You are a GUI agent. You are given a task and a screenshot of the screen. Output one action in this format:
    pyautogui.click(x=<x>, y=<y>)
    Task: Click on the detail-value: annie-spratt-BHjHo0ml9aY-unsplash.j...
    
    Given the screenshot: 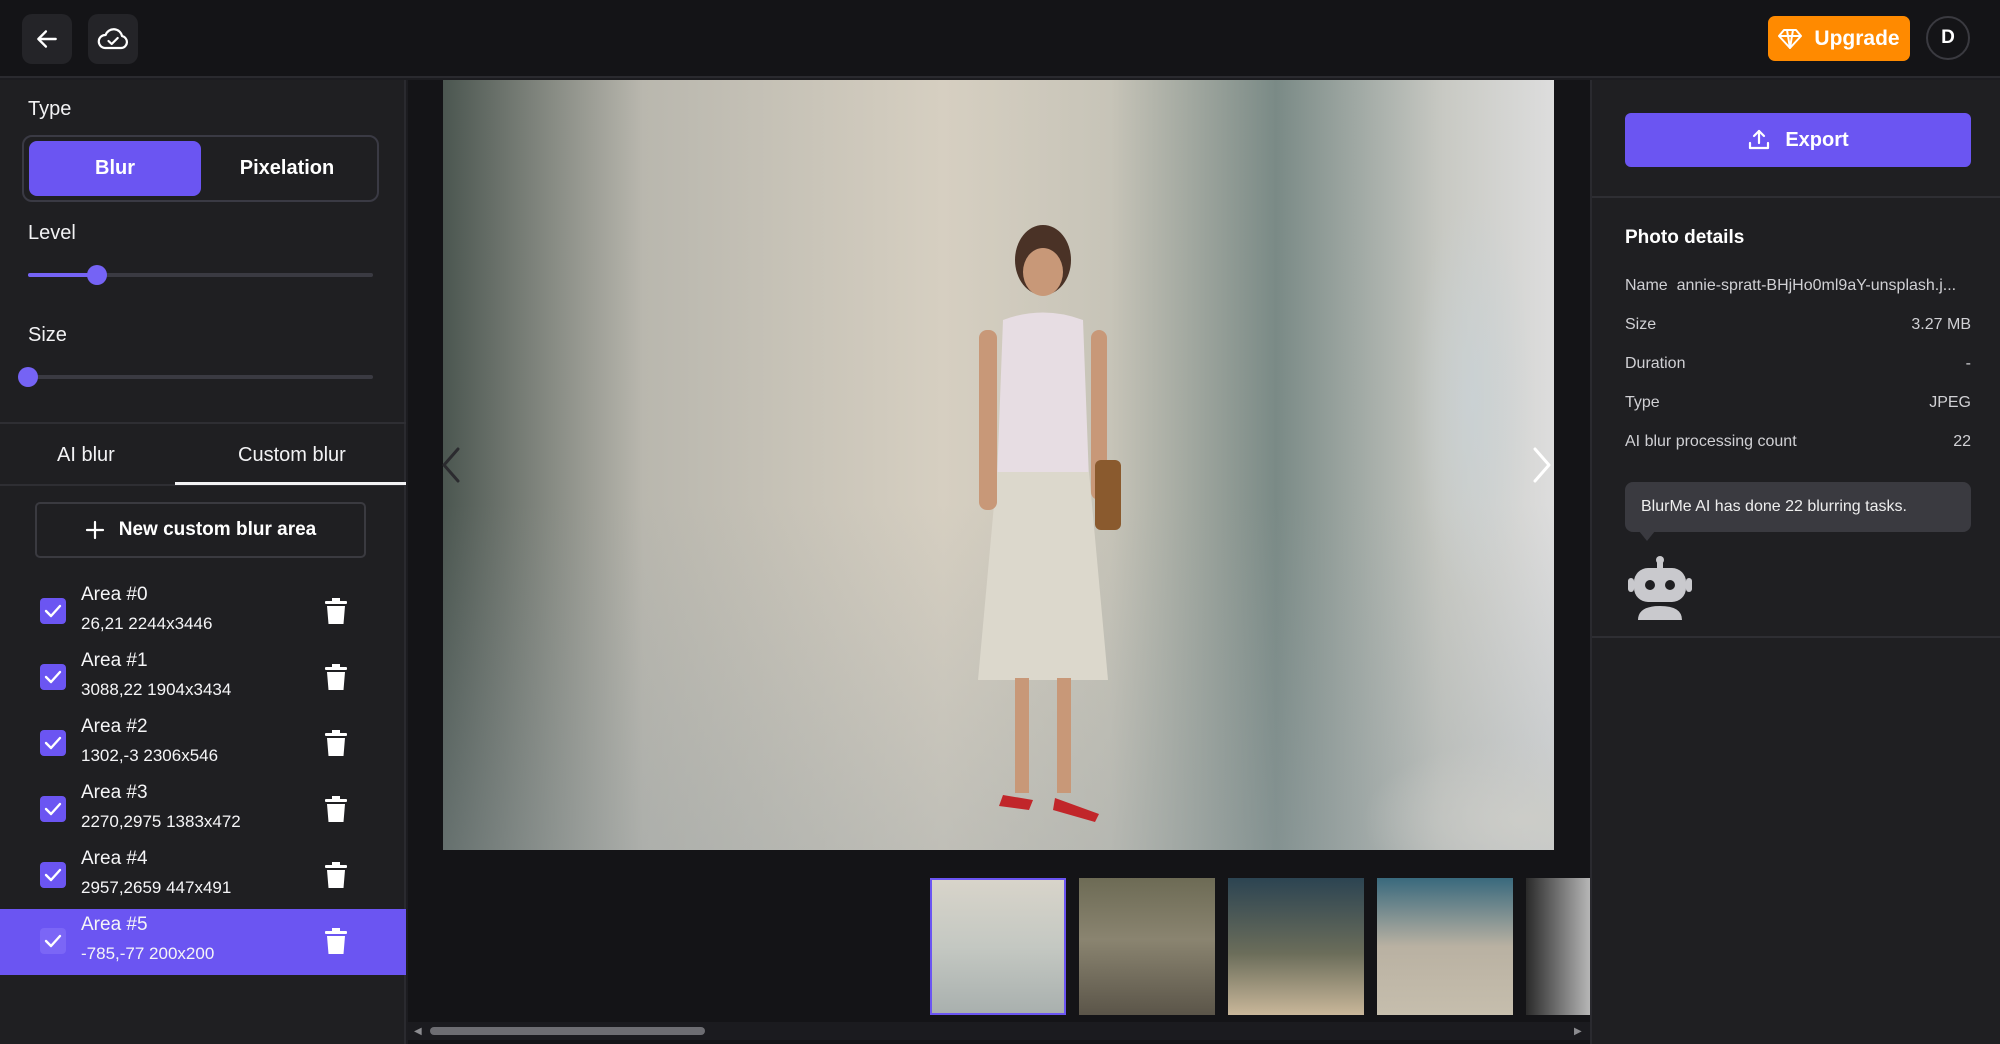 What is the action you would take?
    pyautogui.click(x=1816, y=285)
    